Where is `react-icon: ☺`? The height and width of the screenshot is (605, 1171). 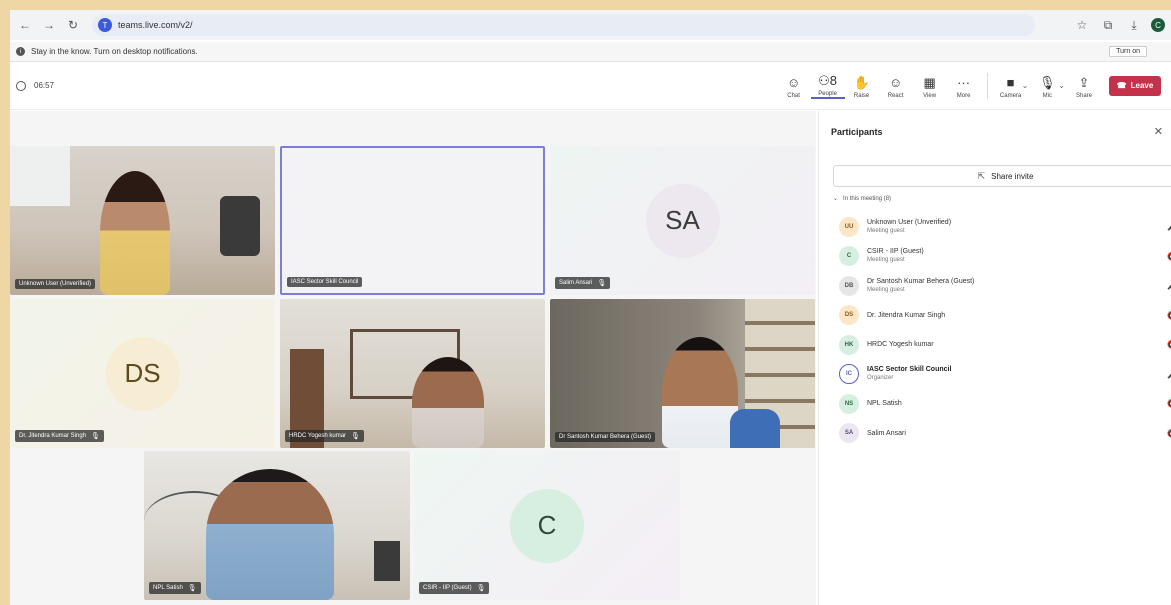
react-icon: ☺ is located at coordinates (895, 82).